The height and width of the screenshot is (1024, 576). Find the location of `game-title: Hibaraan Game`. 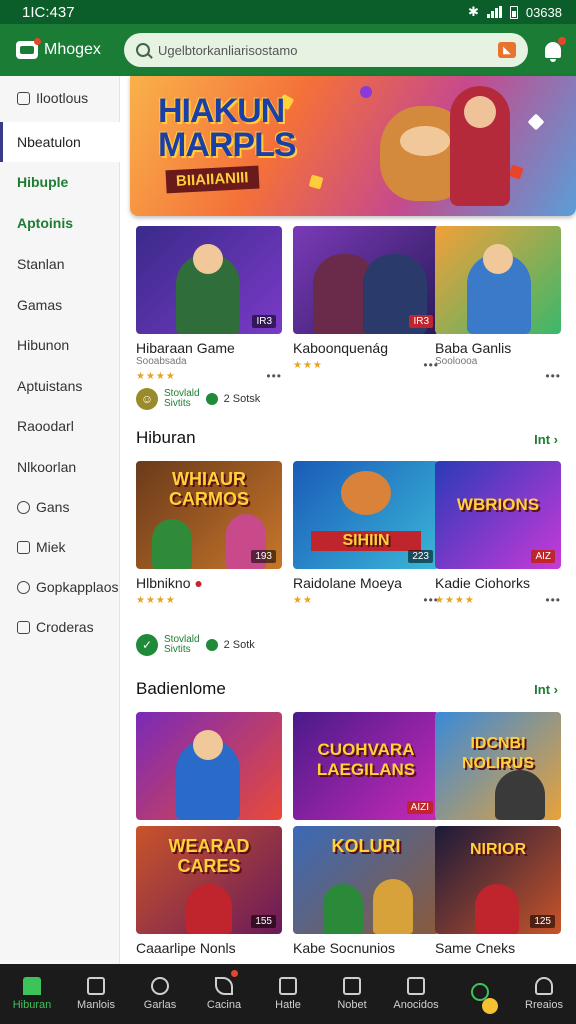

game-title: Hibaraan Game is located at coordinates (185, 348).